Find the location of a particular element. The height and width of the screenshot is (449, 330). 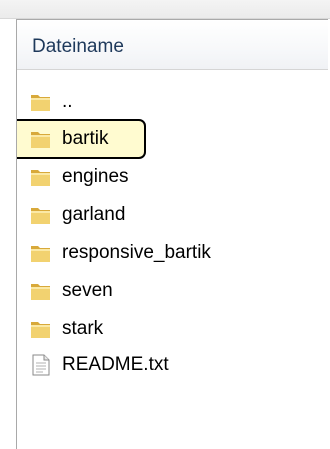

list-item-readme: README.txt is located at coordinates (172, 365).